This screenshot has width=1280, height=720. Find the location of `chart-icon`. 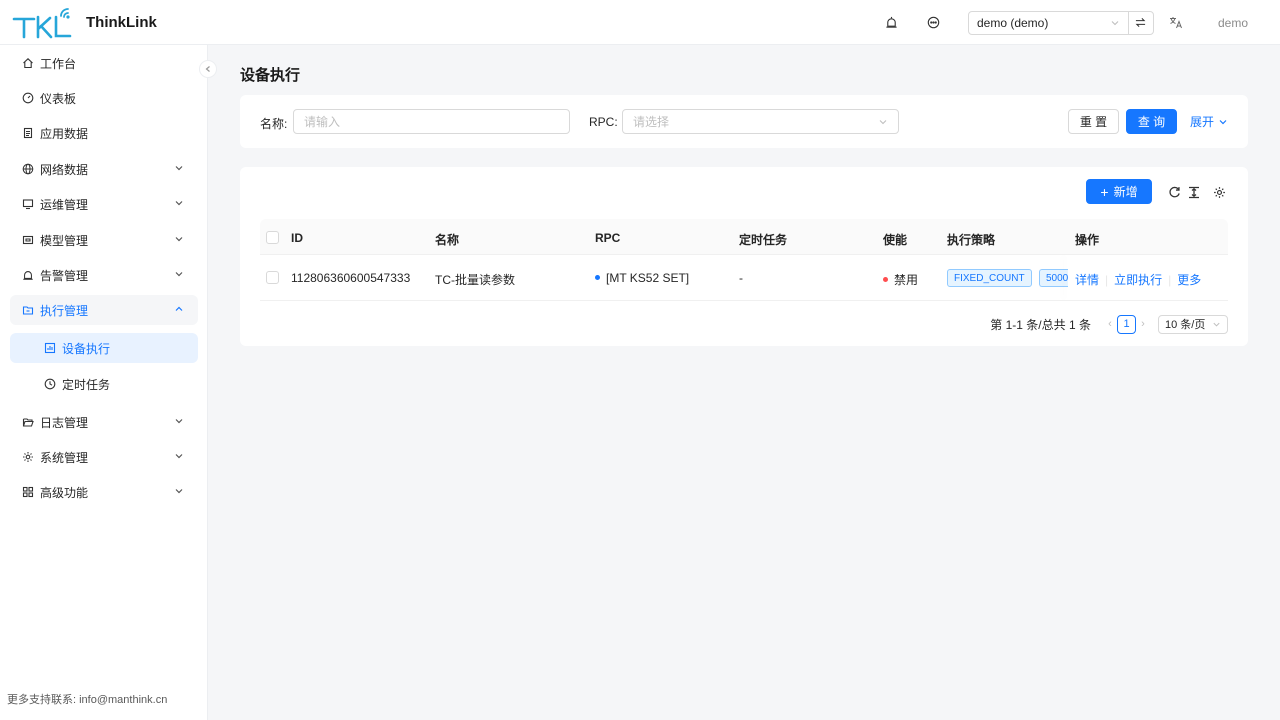

chart-icon is located at coordinates (50, 348).